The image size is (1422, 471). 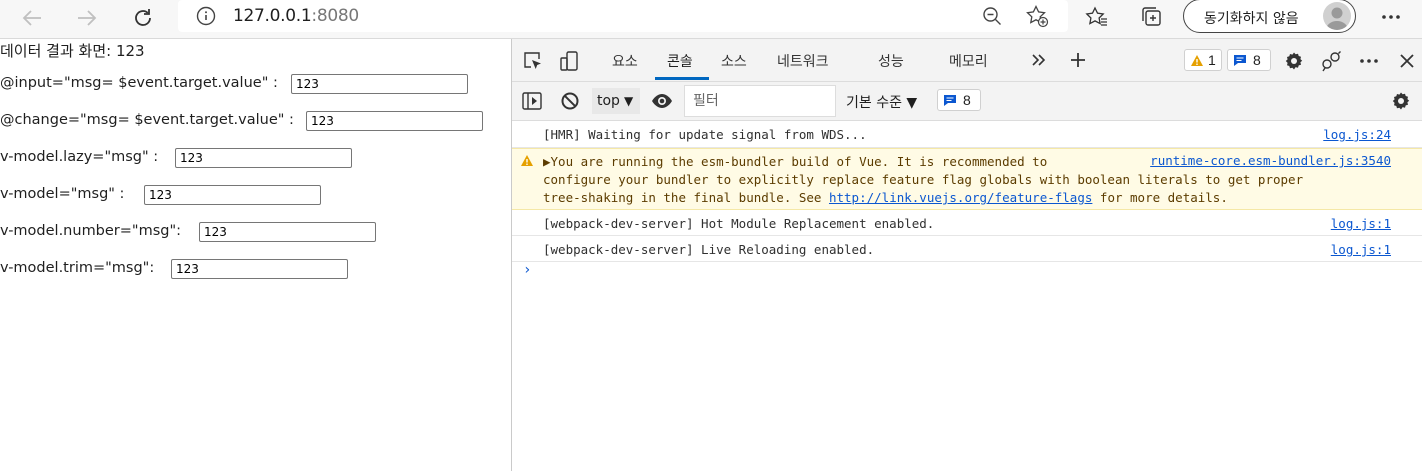 What do you see at coordinates (680, 61) in the screenshot?
I see `tab-console: 콘솔` at bounding box center [680, 61].